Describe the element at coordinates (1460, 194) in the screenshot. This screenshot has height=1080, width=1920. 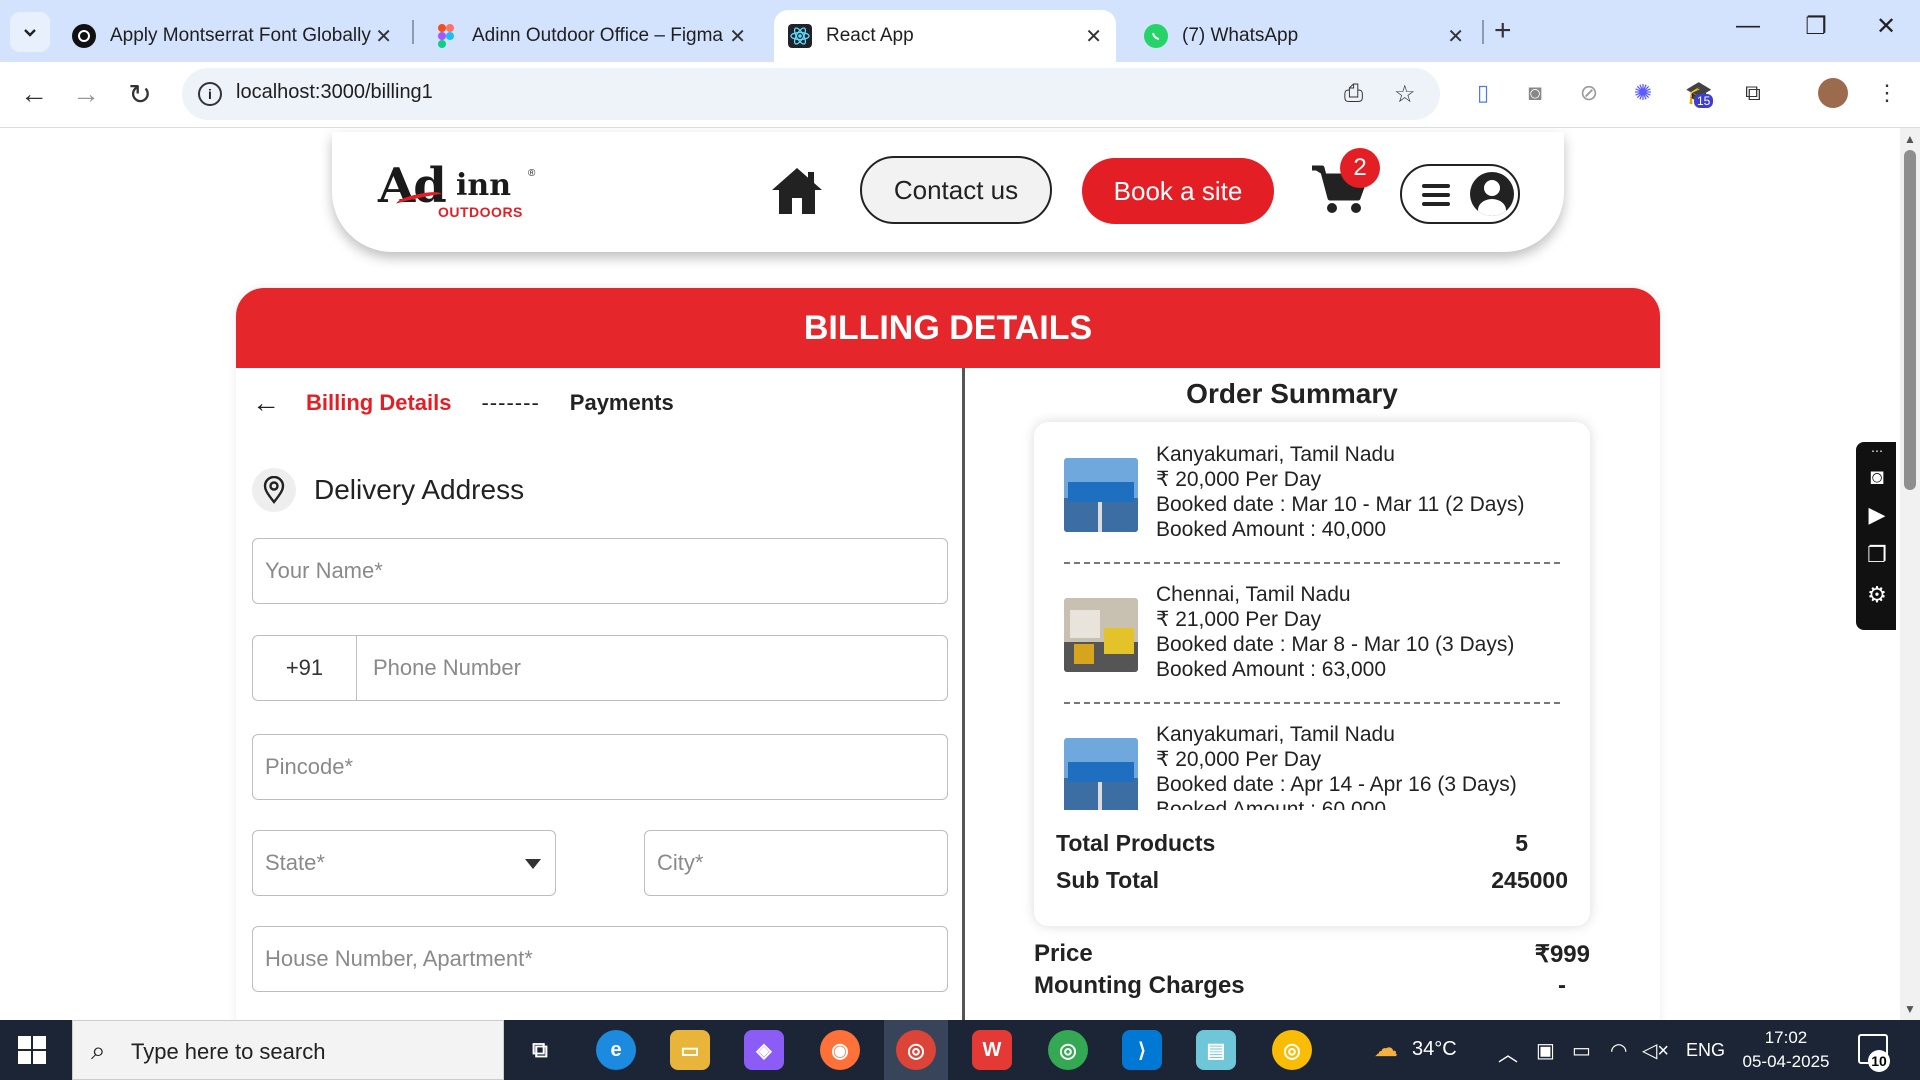
I see `user-menu-button` at that location.